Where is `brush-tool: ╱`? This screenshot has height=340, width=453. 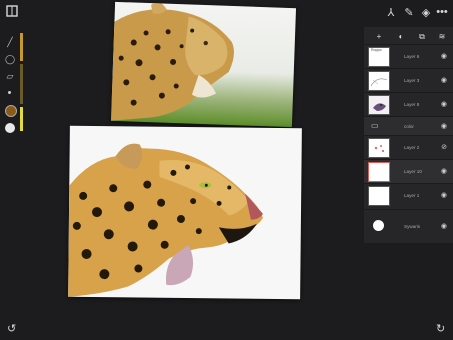
brush-tool: ╱ is located at coordinates (10, 42).